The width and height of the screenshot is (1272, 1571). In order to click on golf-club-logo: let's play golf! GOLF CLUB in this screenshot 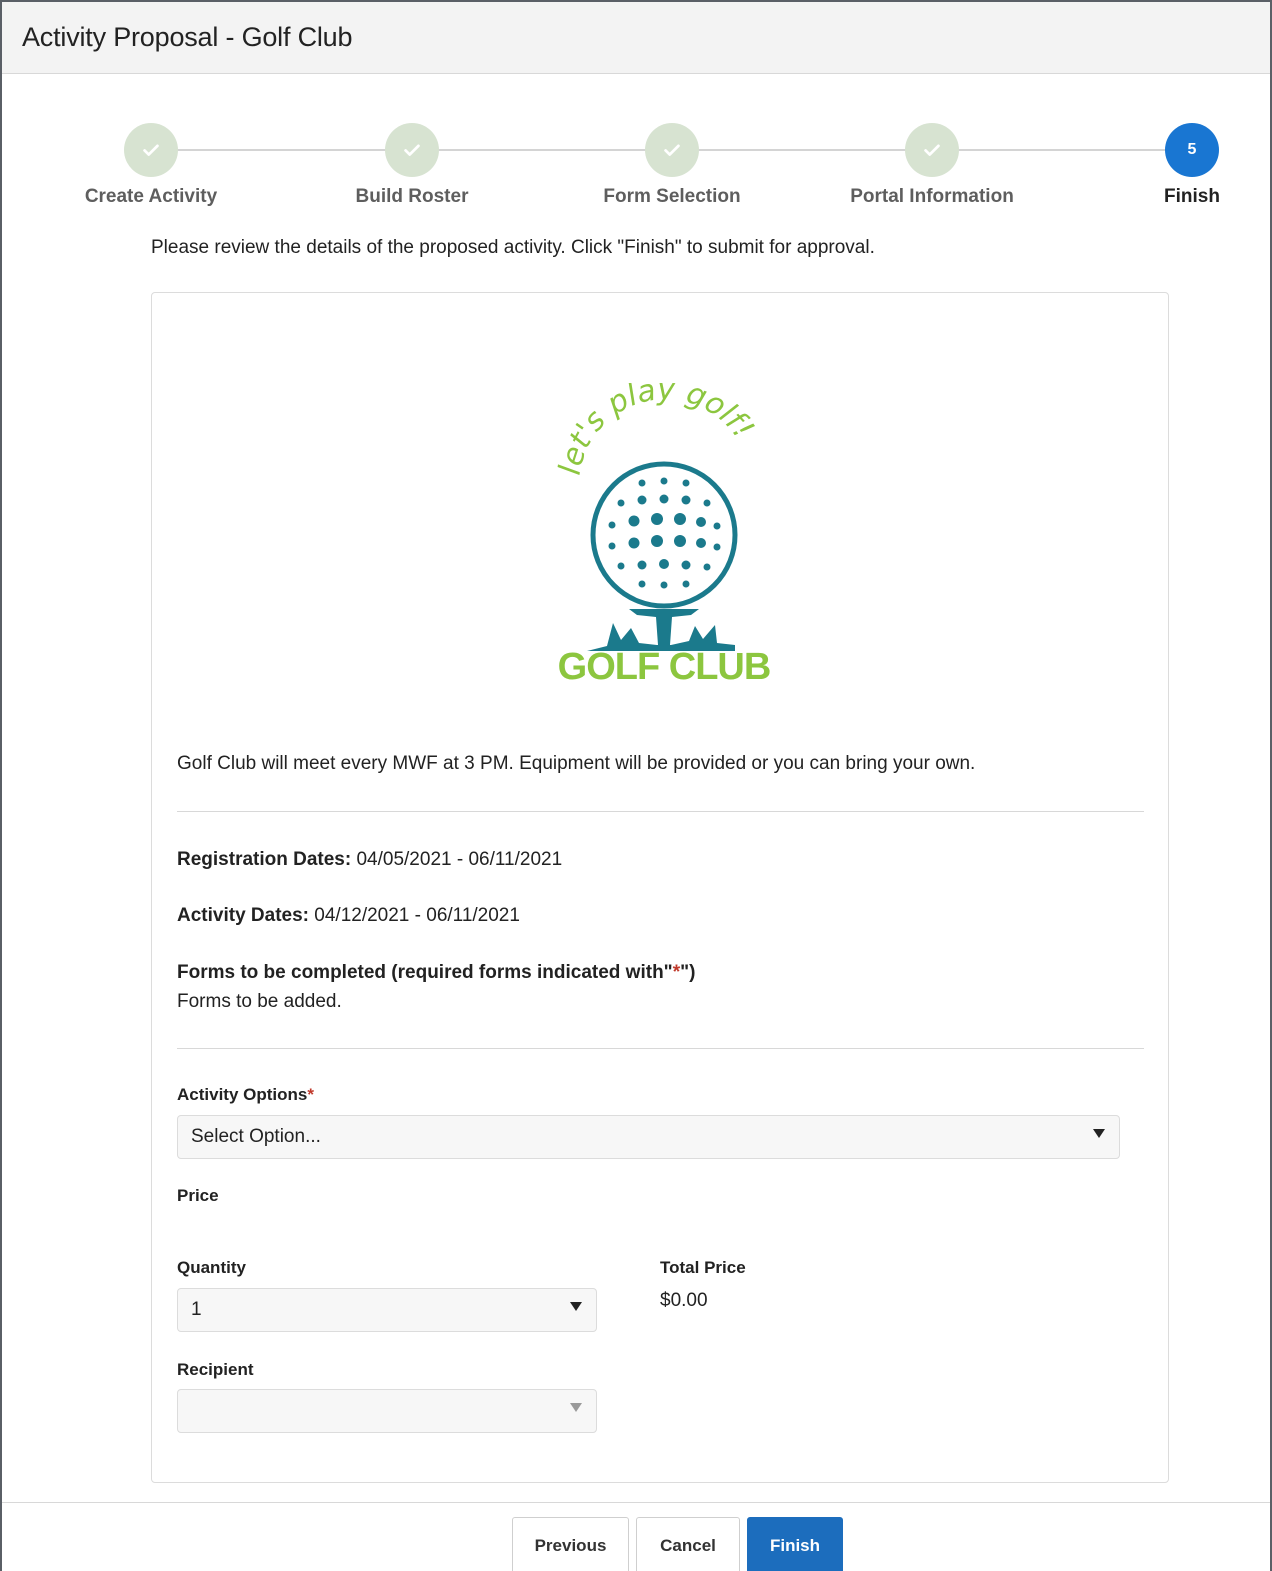, I will do `click(664, 533)`.